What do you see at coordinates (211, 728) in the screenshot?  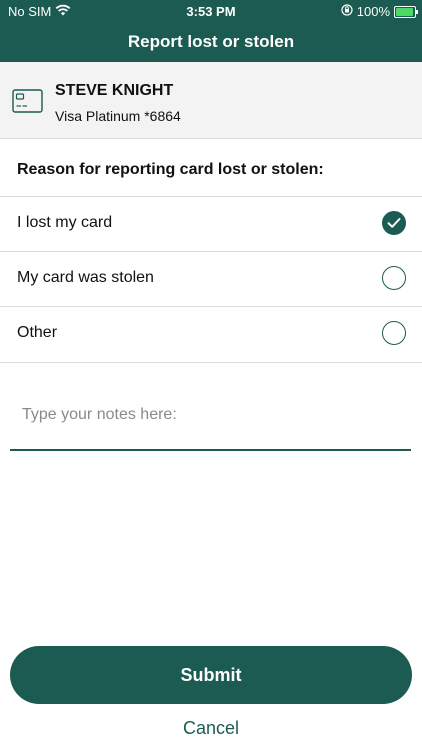 I see `cancel-button: Cancel` at bounding box center [211, 728].